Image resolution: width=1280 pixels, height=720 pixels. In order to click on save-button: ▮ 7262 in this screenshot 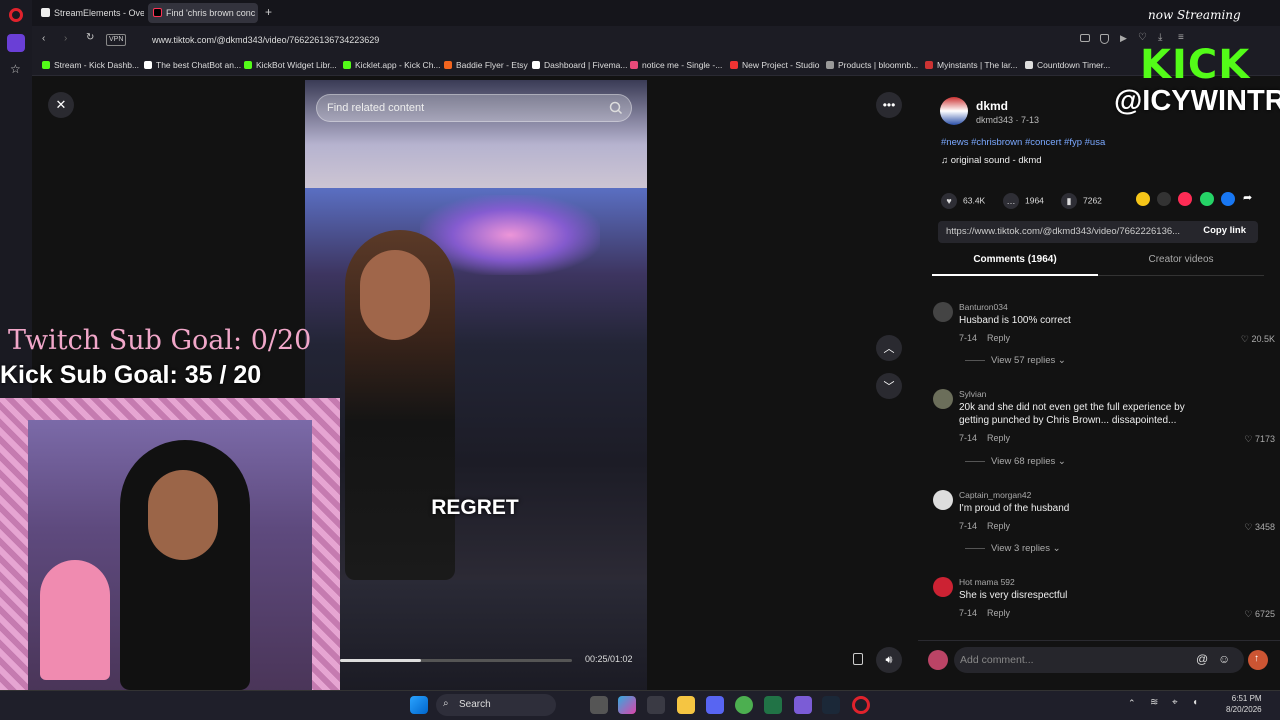, I will do `click(1081, 201)`.